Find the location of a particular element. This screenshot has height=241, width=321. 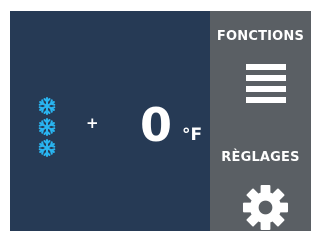

gear-icon is located at coordinates (265, 207).